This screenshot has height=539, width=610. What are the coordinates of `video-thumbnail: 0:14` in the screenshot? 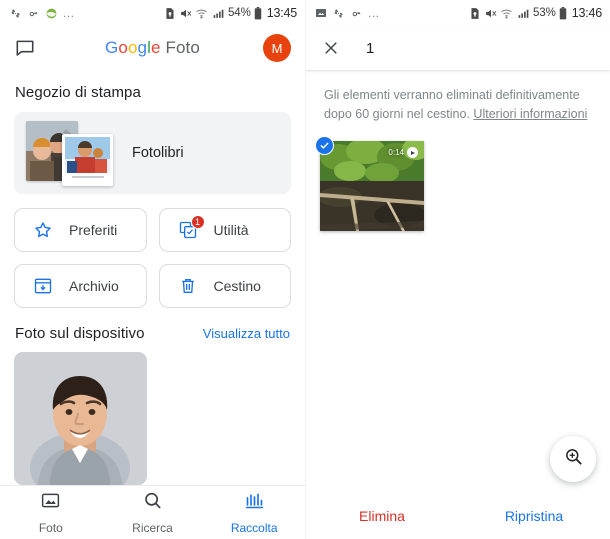 It's located at (372, 186).